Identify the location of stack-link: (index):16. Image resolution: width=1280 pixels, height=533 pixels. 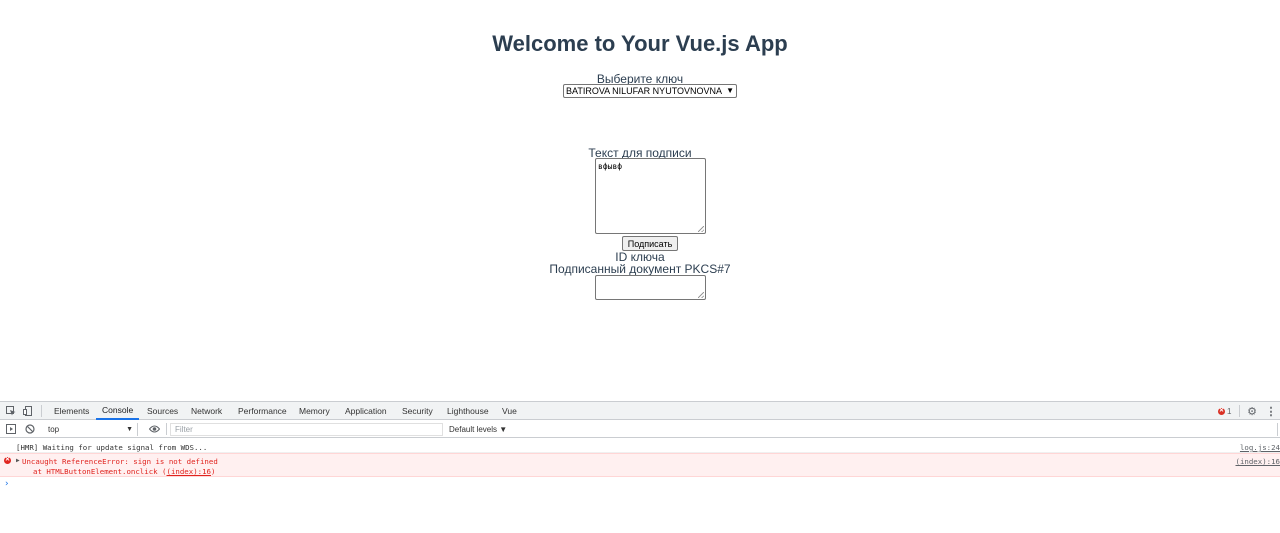
(189, 471).